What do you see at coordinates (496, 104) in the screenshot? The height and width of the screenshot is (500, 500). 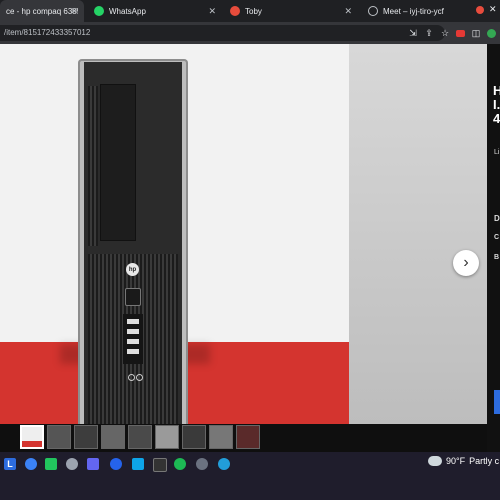 I see `listing-title-fragment: I.` at bounding box center [496, 104].